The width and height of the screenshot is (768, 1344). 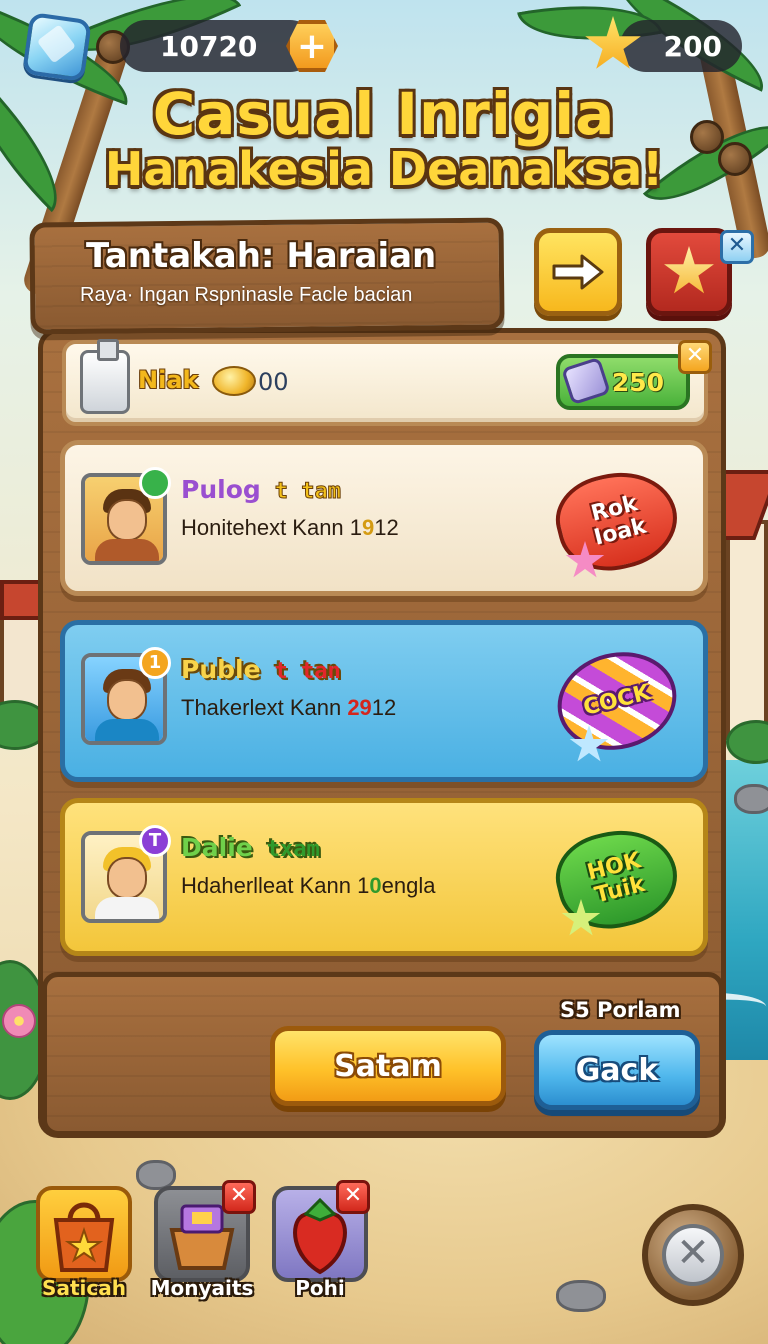 I want to click on primary-action-button: Satam, so click(x=388, y=1066).